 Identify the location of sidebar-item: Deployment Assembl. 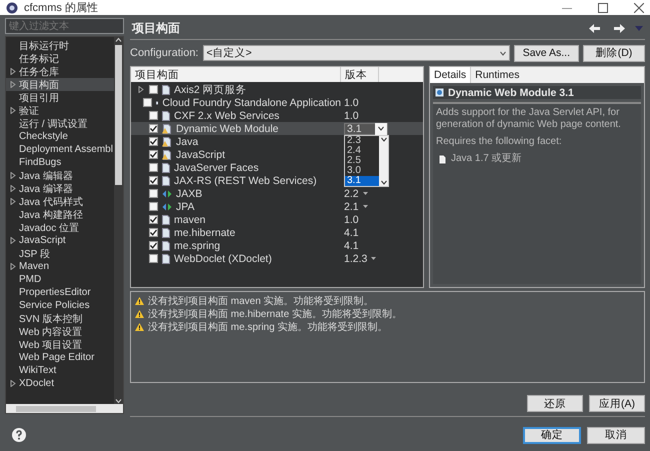
(60, 149).